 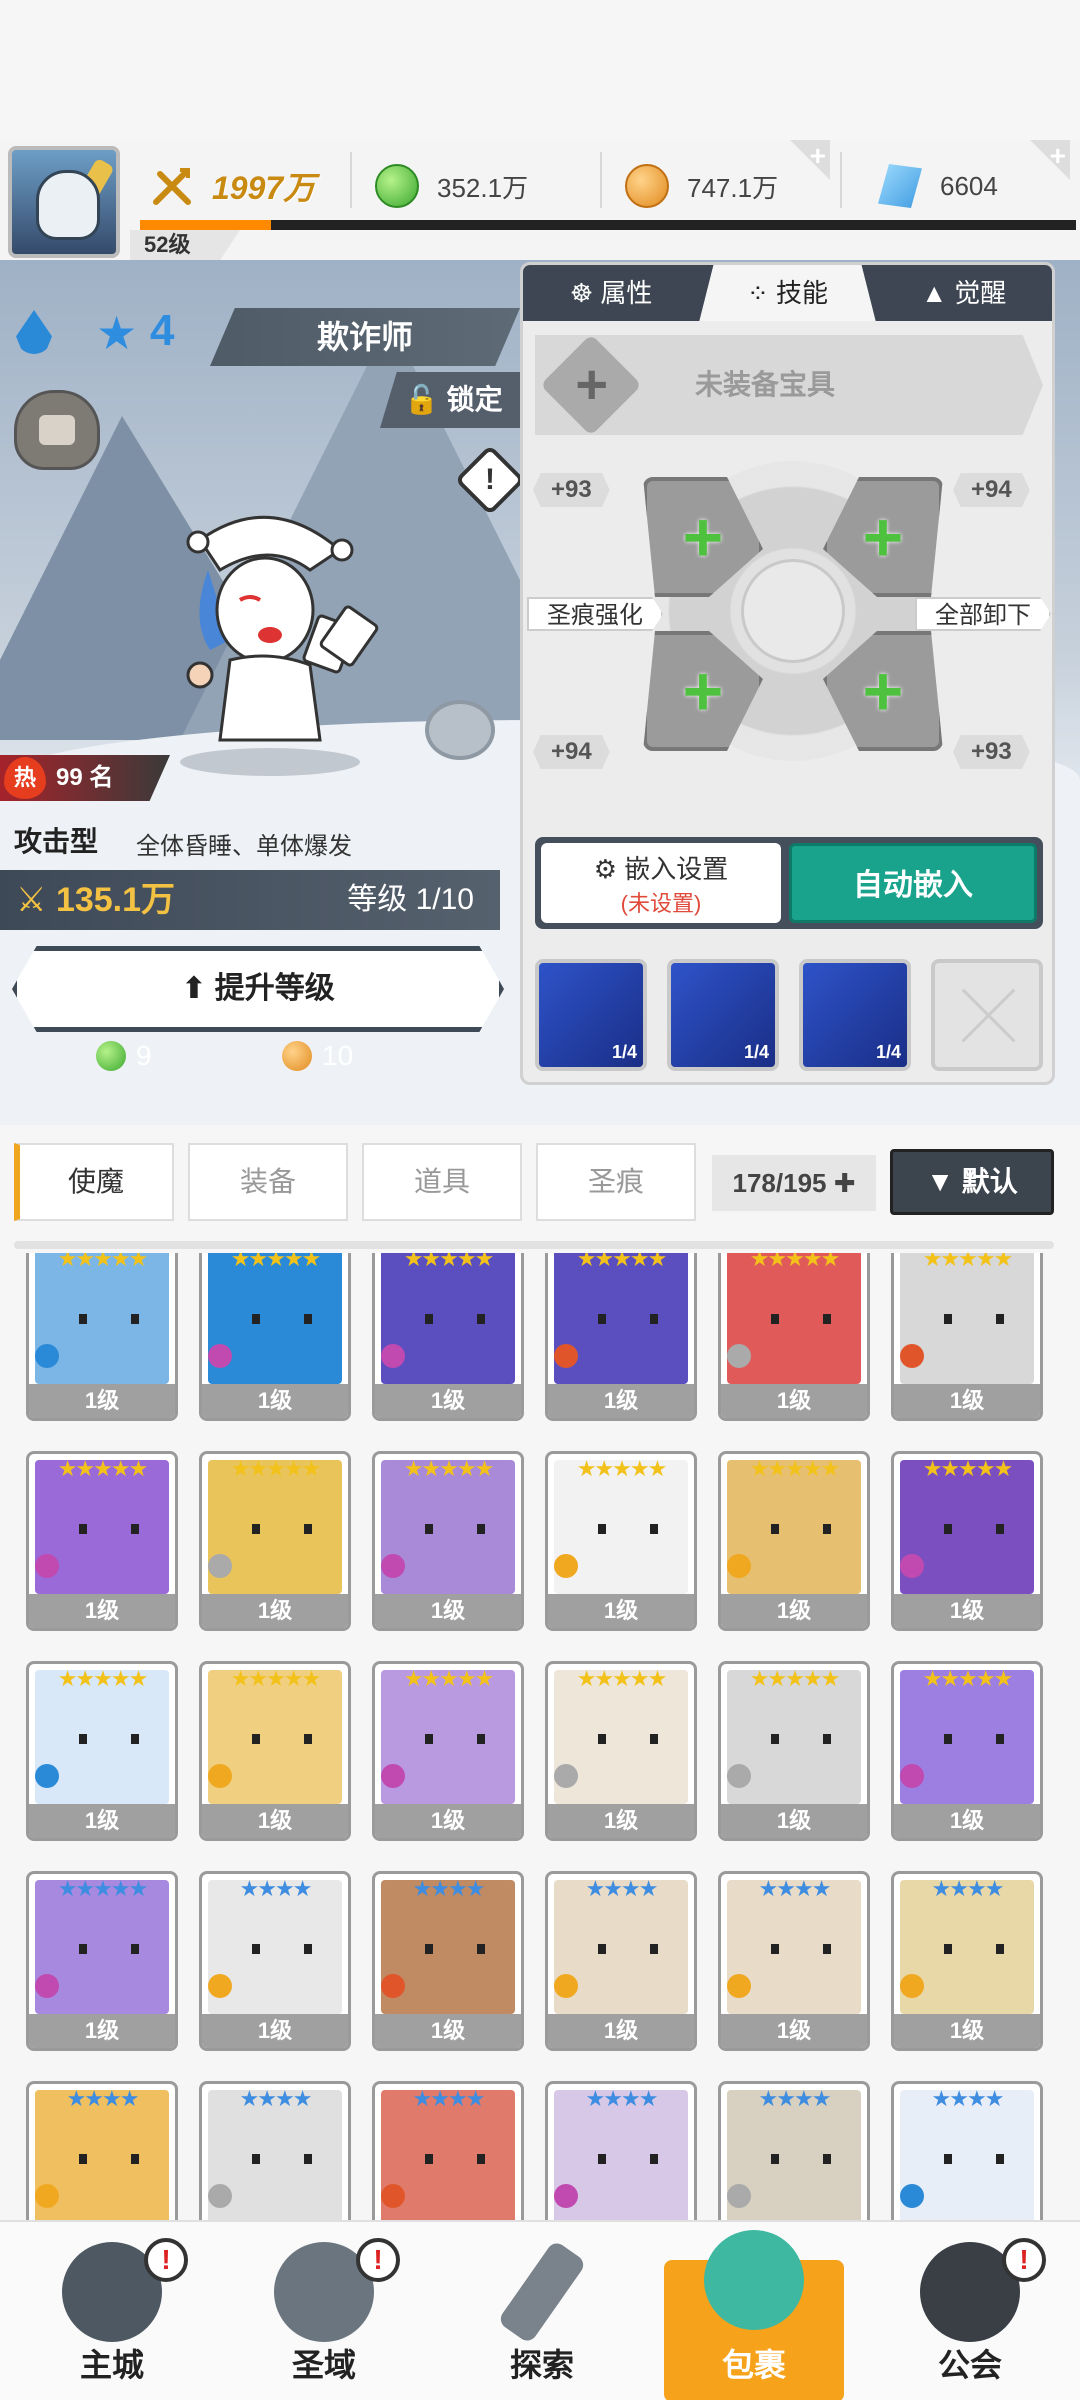 I want to click on inventory-tabs: 使魔 装备 道具 圣痕, so click(x=362, y=1182).